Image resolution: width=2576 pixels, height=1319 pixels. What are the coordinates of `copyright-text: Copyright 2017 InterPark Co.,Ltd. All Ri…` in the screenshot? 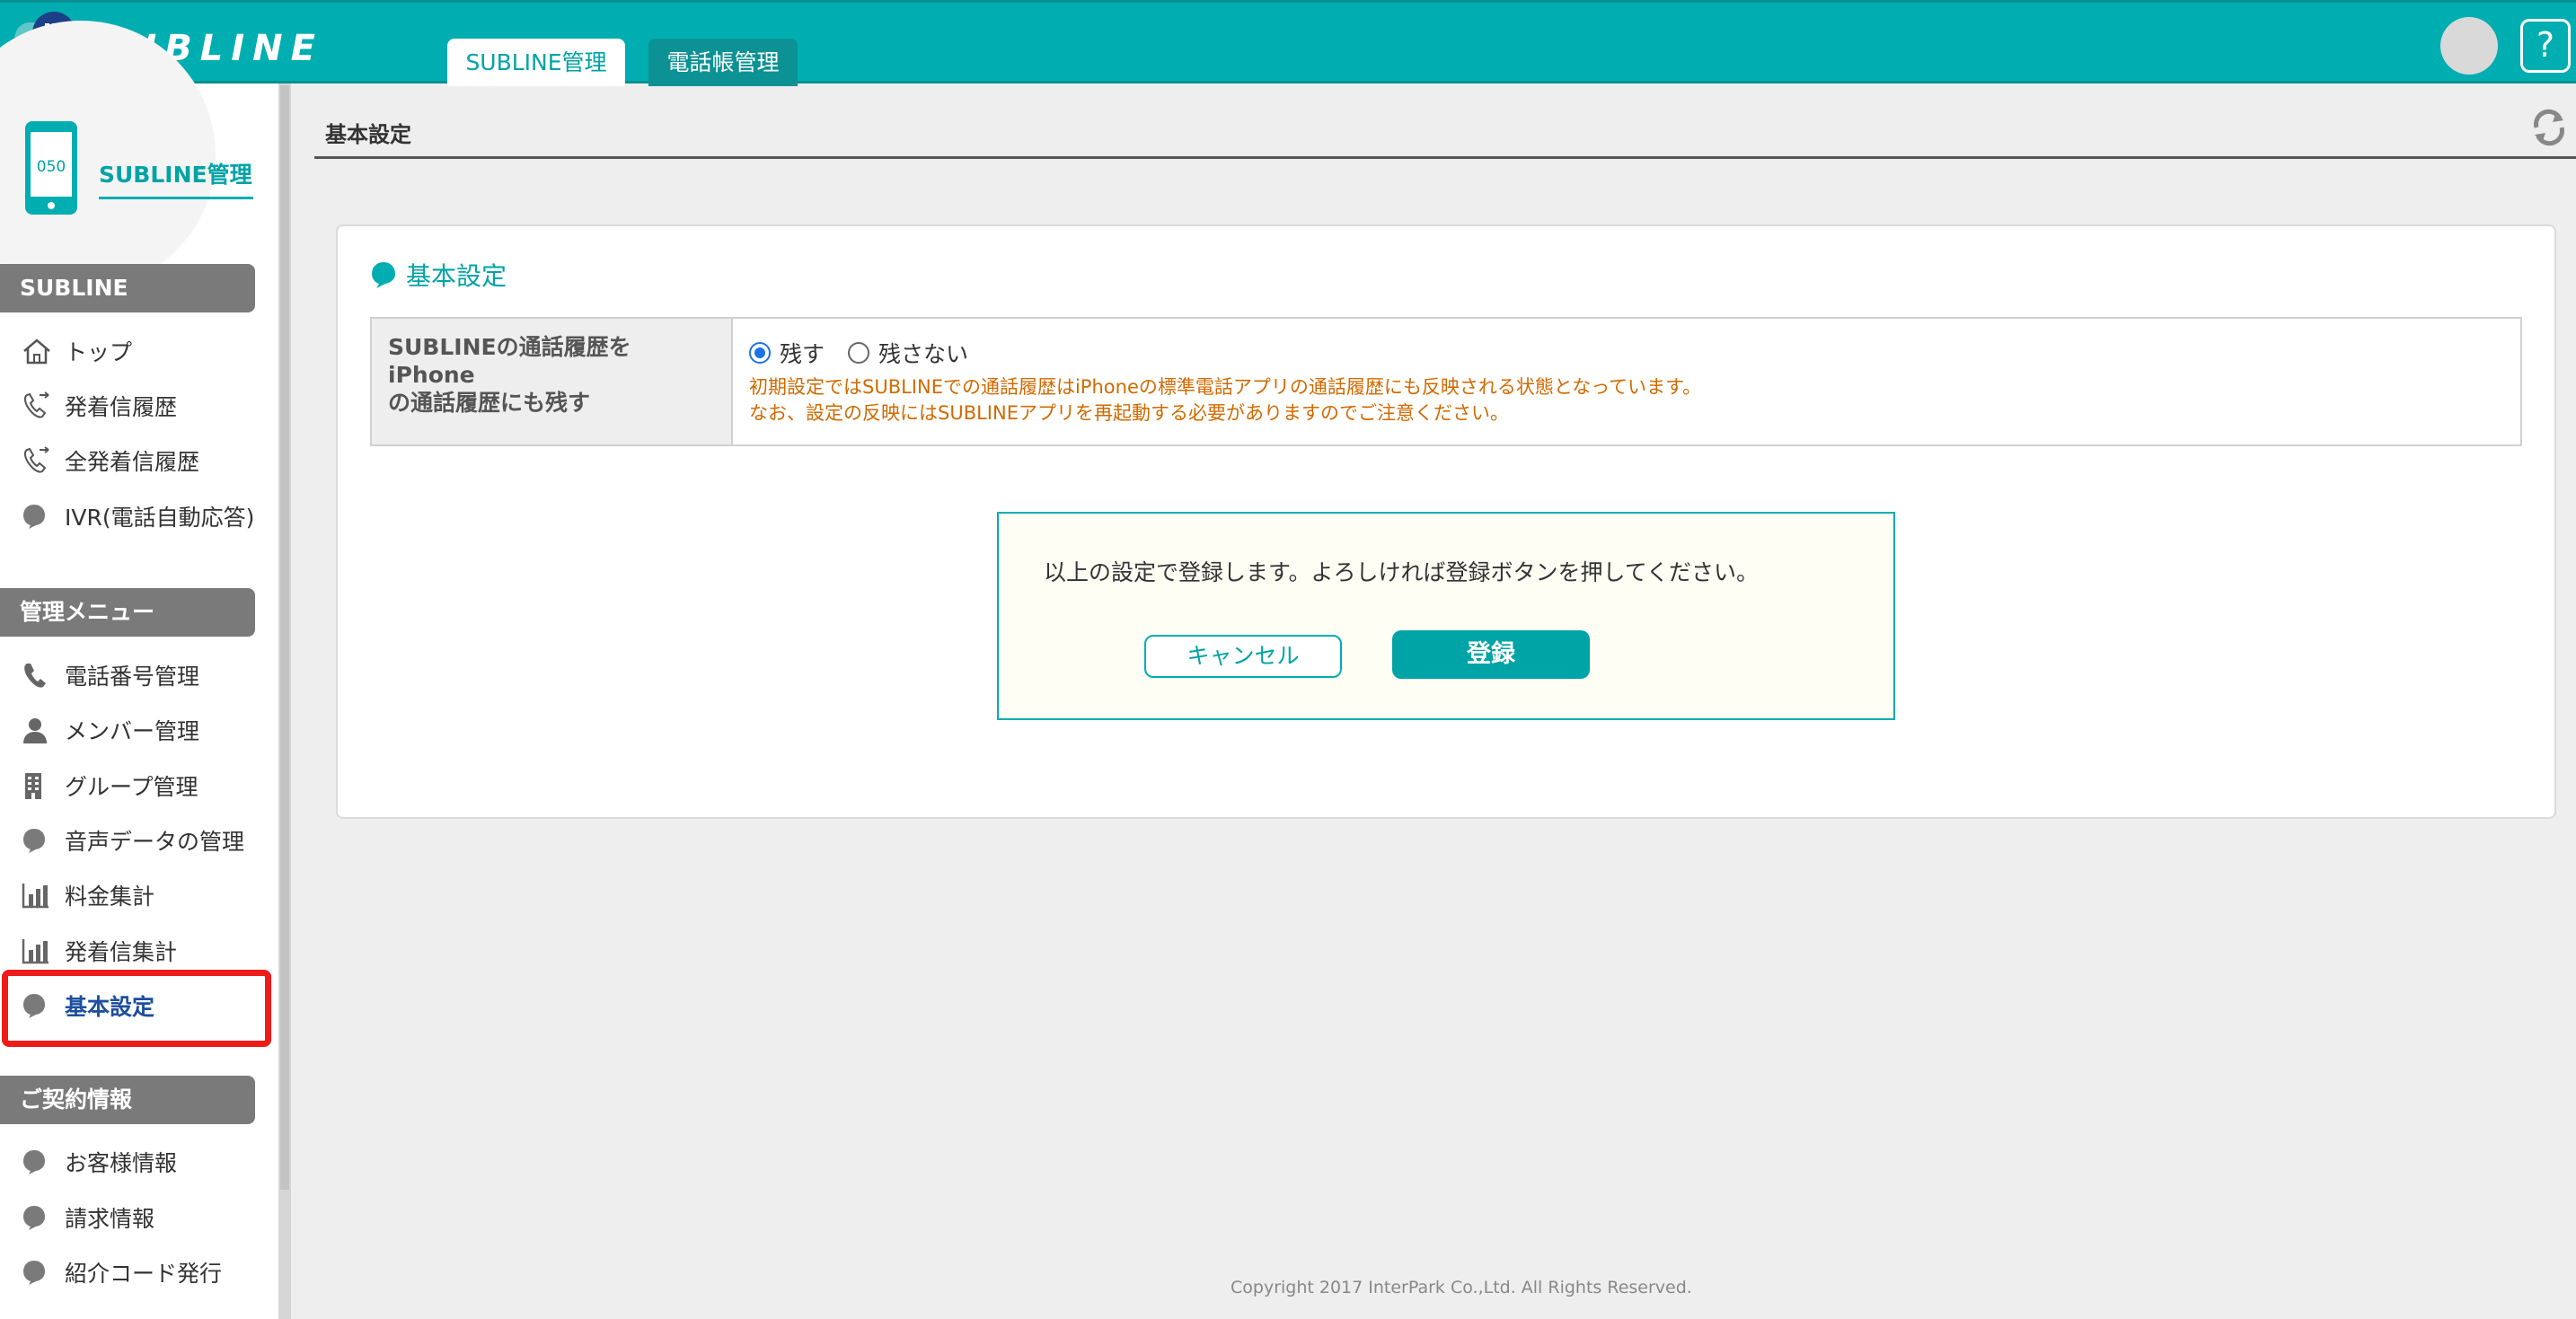 It's located at (1461, 1287).